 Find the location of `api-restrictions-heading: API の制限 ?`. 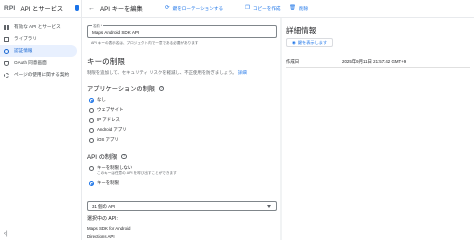

api-restrictions-heading: API の制限 ? is located at coordinates (107, 156).